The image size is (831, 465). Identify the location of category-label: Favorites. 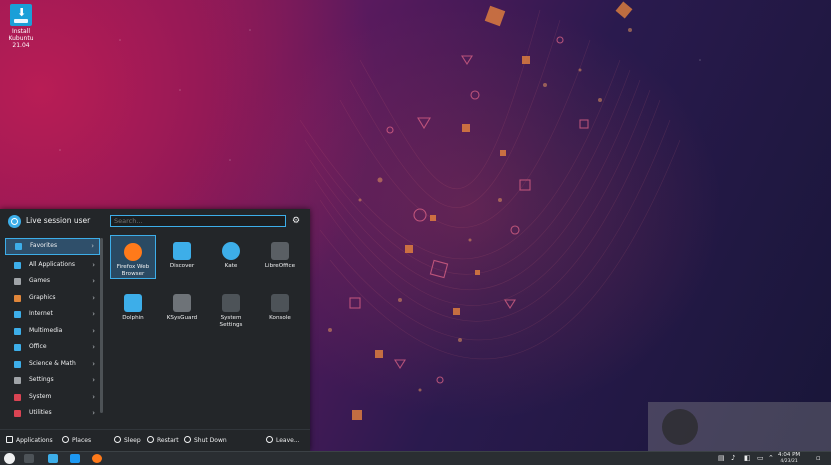
(44, 245).